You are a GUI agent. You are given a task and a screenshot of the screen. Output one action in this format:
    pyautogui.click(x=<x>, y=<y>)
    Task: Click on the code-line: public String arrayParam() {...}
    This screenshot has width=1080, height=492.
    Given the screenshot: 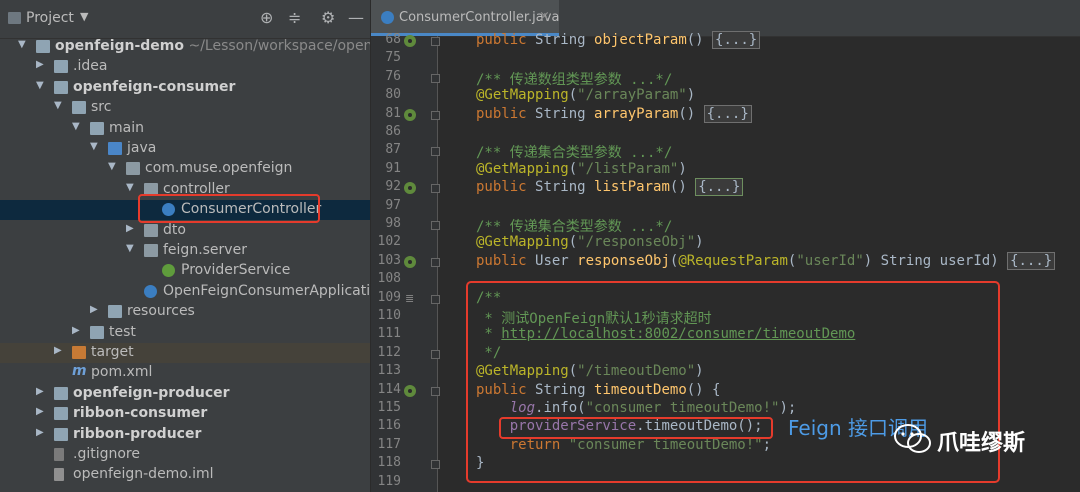 What is the action you would take?
    pyautogui.click(x=614, y=113)
    